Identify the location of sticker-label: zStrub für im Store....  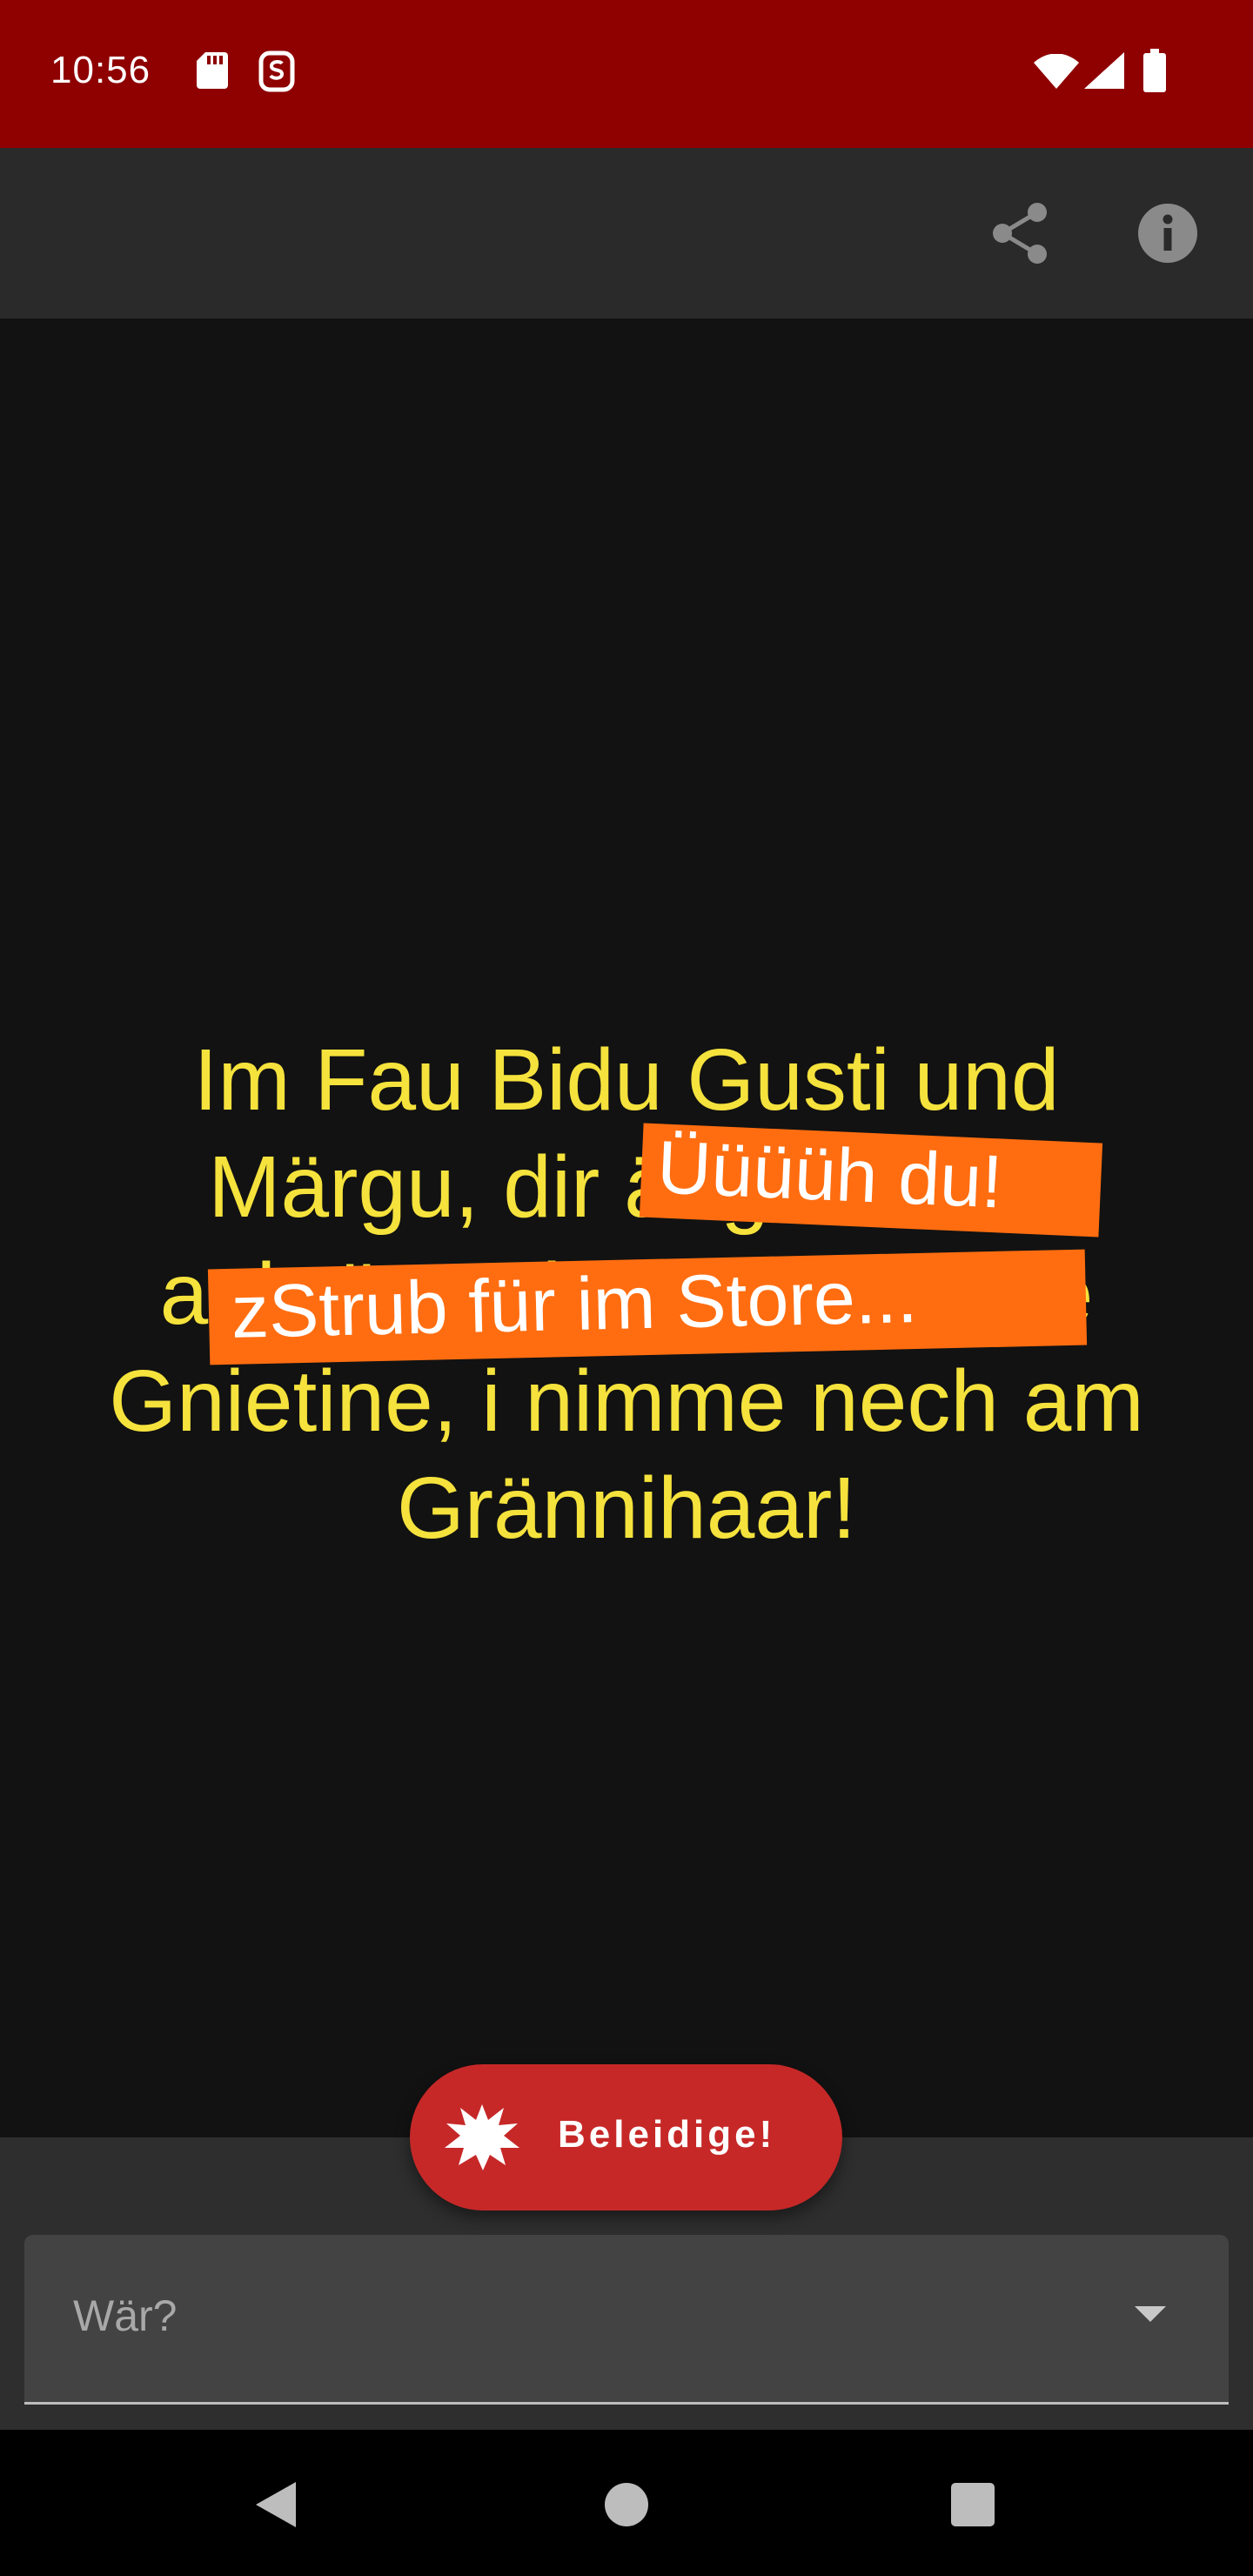
(647, 1307).